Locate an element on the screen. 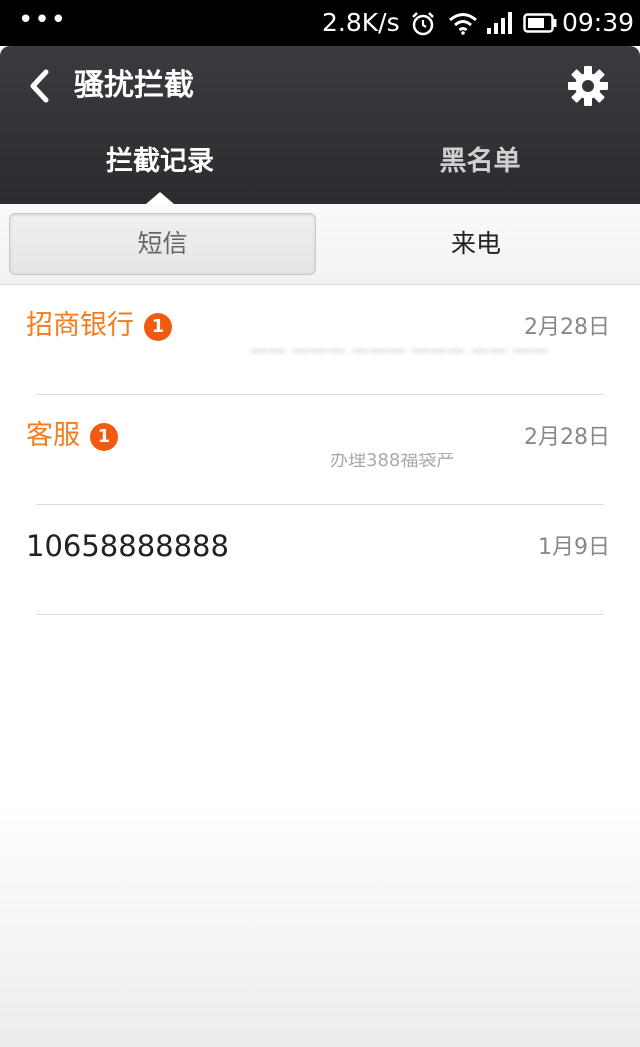 The width and height of the screenshot is (640, 1047). notification-dots-icon: ••• is located at coordinates (43, 20).